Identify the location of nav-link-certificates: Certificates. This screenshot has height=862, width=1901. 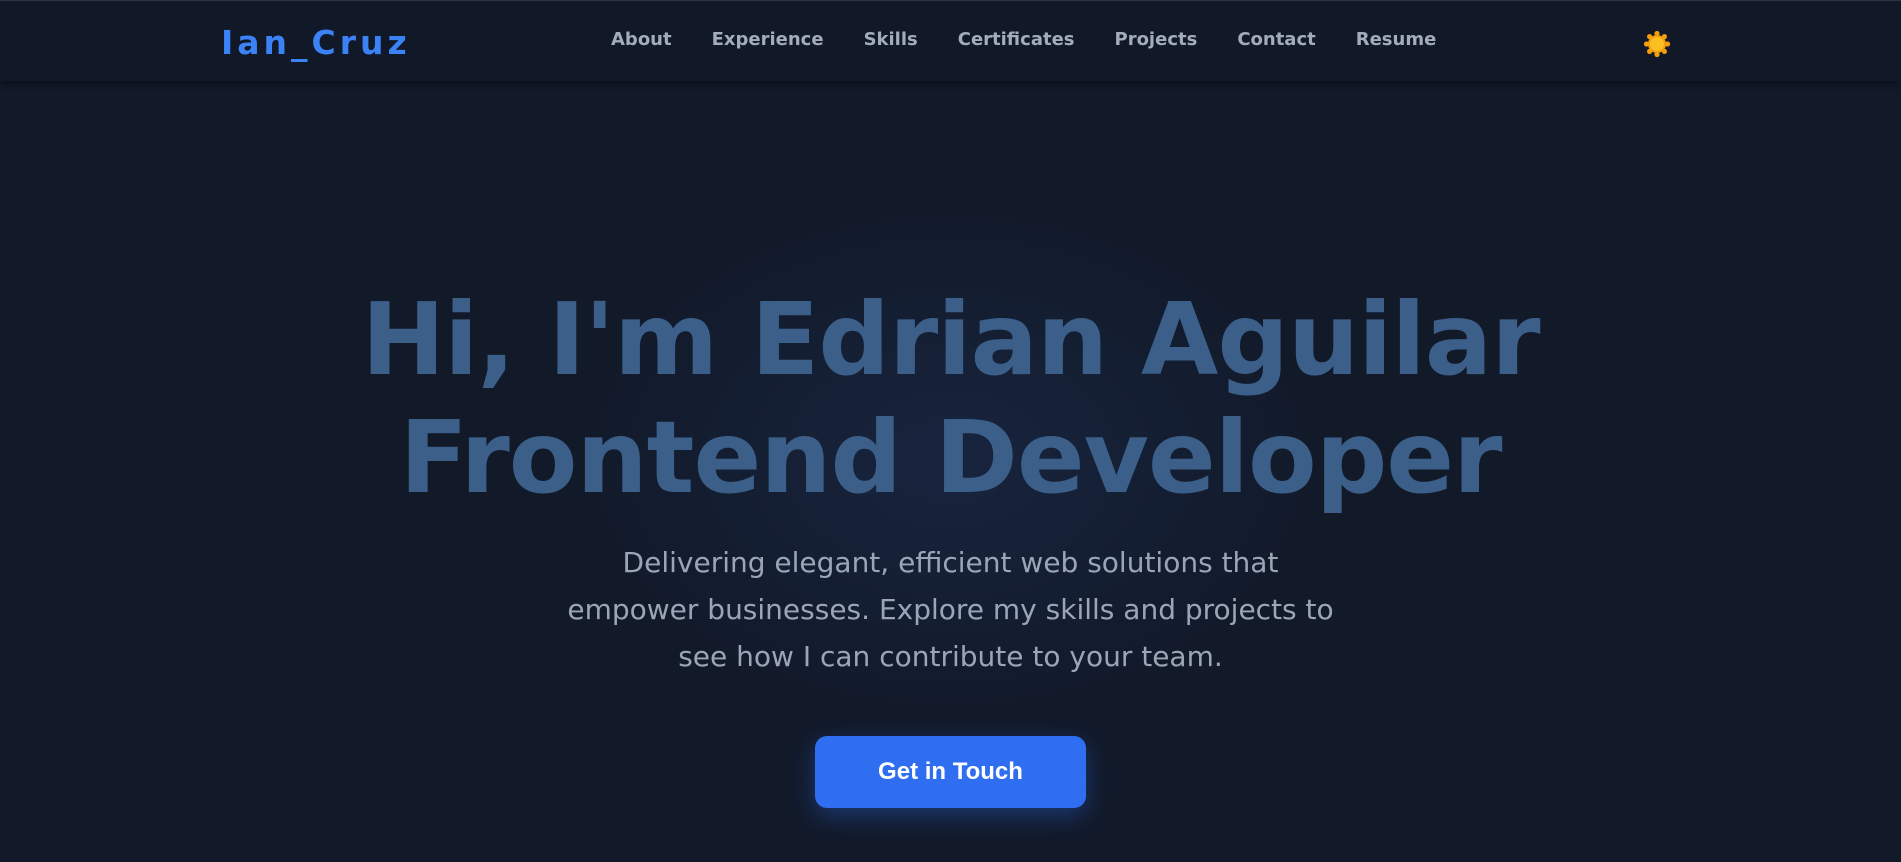
(1016, 40).